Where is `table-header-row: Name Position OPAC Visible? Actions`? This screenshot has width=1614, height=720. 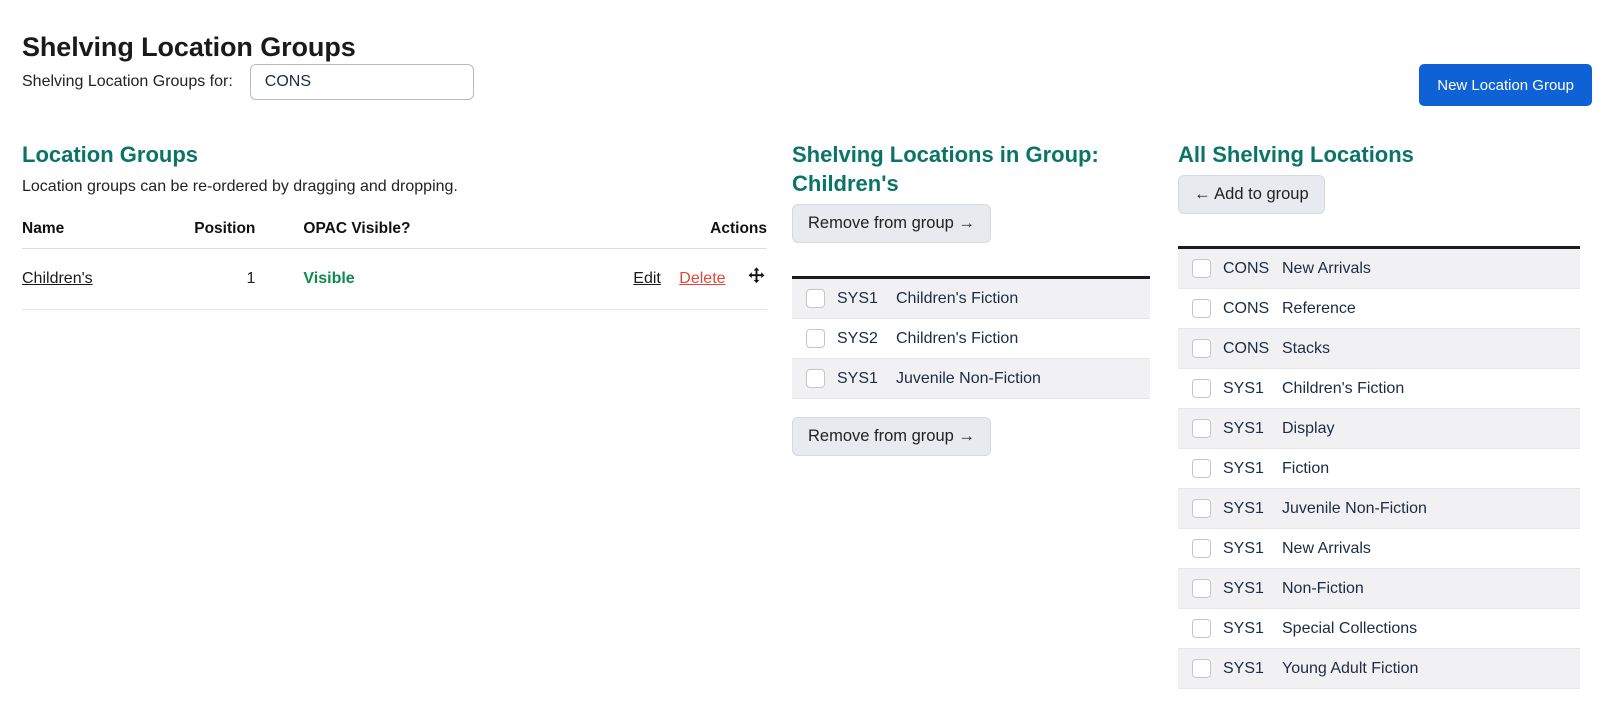 table-header-row: Name Position OPAC Visible? Actions is located at coordinates (394, 234).